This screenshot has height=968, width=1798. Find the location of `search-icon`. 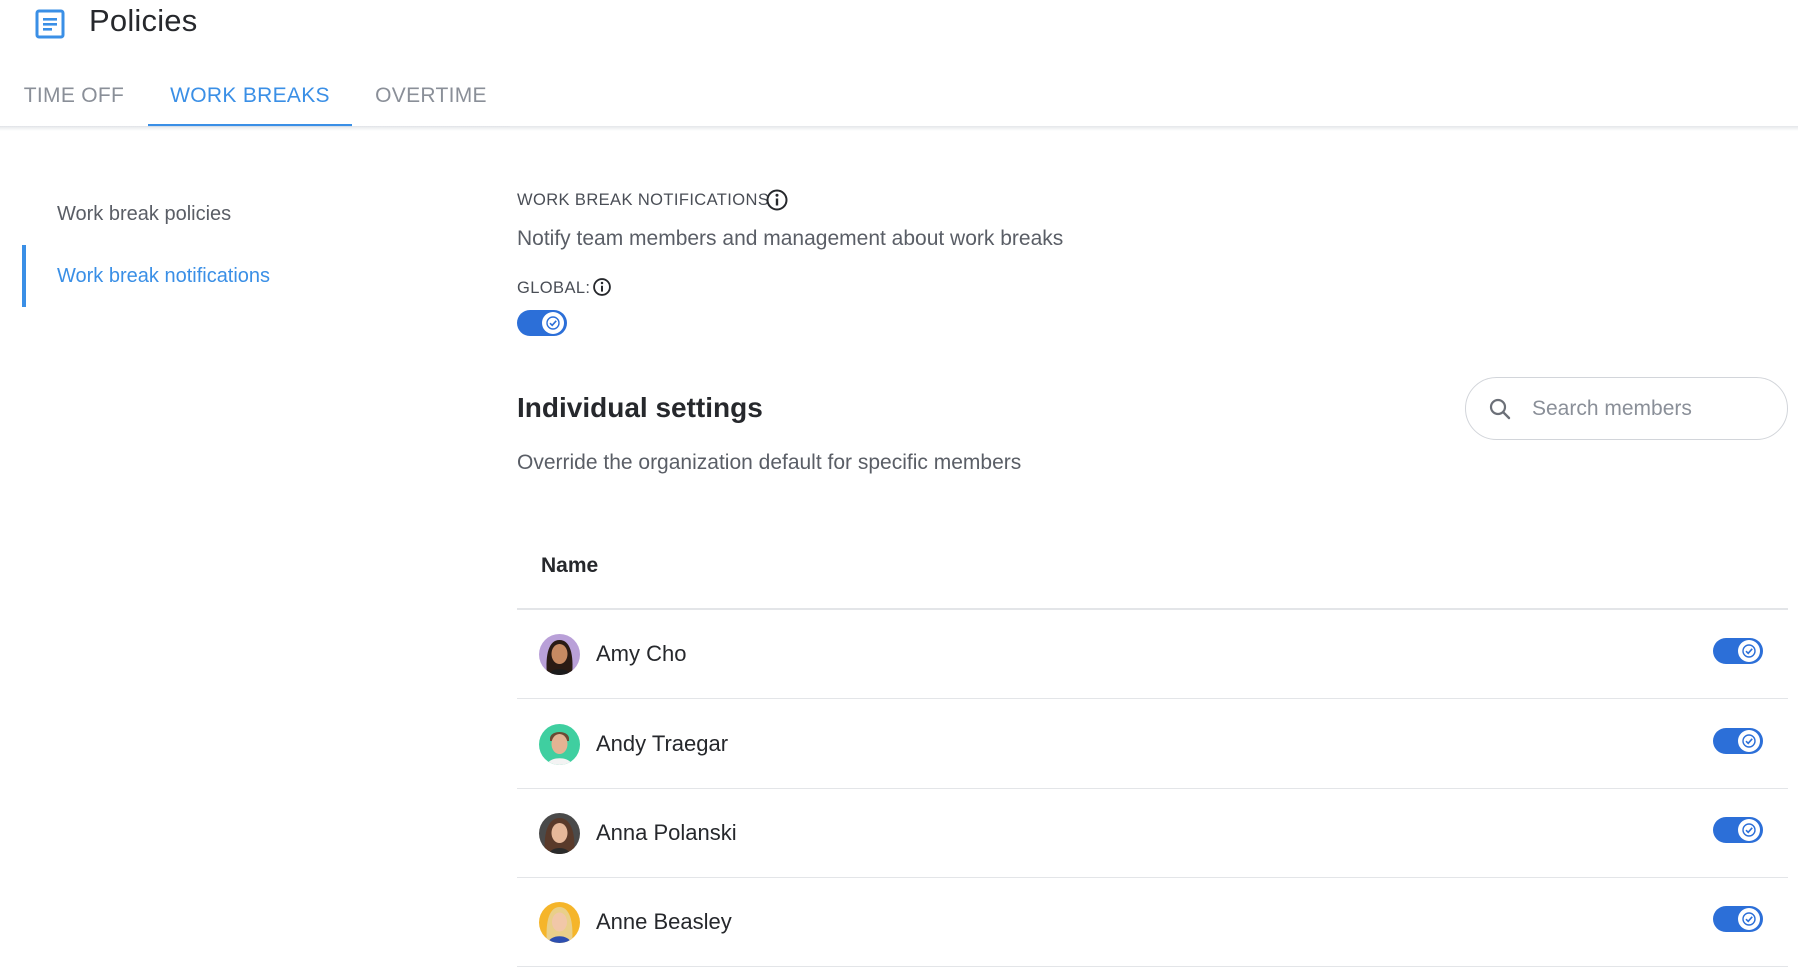

search-icon is located at coordinates (1500, 409).